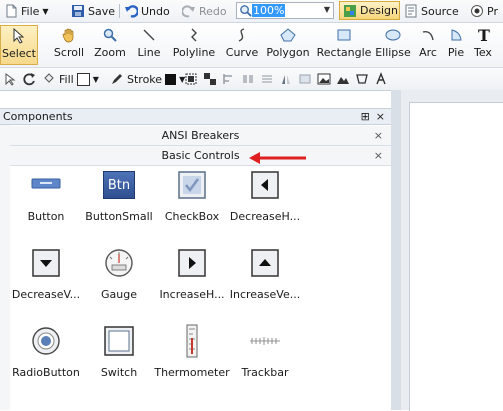 The image size is (503, 411). What do you see at coordinates (38, 116) in the screenshot?
I see `panel-title: Components` at bounding box center [38, 116].